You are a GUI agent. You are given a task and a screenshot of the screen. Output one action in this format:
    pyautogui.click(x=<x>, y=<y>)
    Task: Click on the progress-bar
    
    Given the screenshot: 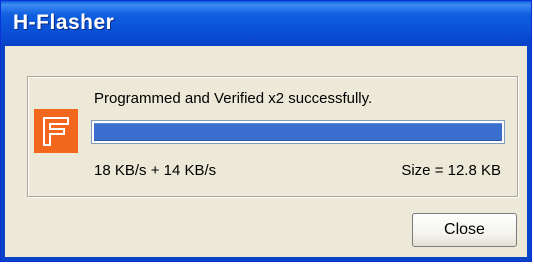 What is the action you would take?
    pyautogui.click(x=298, y=132)
    